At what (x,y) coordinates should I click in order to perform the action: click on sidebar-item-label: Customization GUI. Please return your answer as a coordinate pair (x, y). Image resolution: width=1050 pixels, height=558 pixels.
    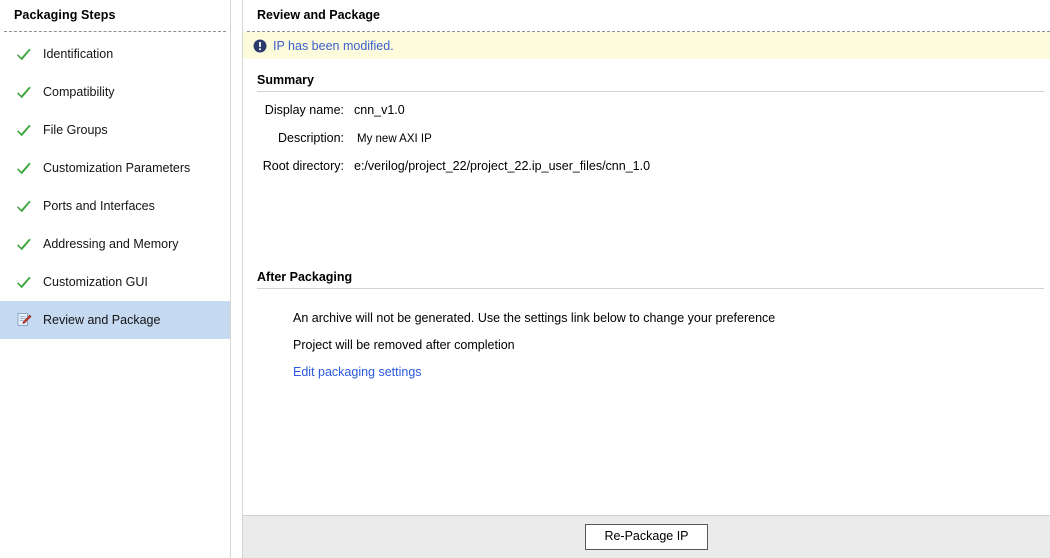
    Looking at the image, I should click on (95, 282).